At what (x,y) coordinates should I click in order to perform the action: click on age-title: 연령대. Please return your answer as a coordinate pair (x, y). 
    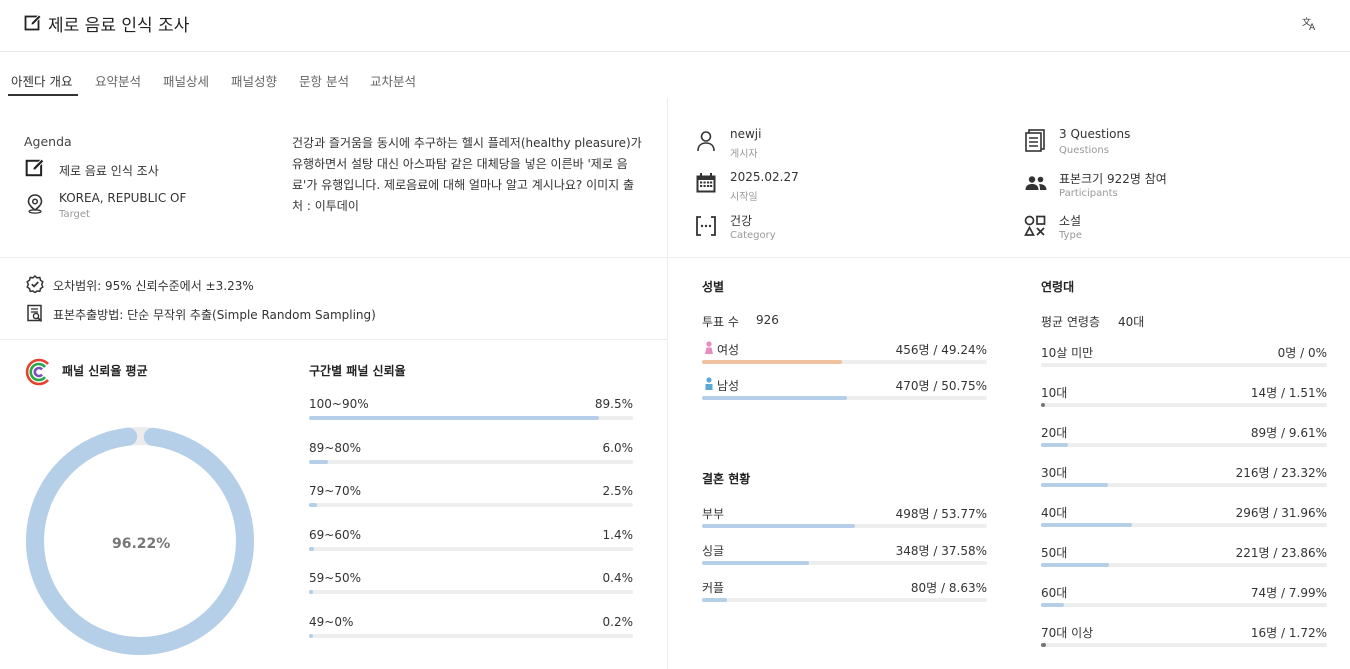
    Looking at the image, I should click on (1058, 287).